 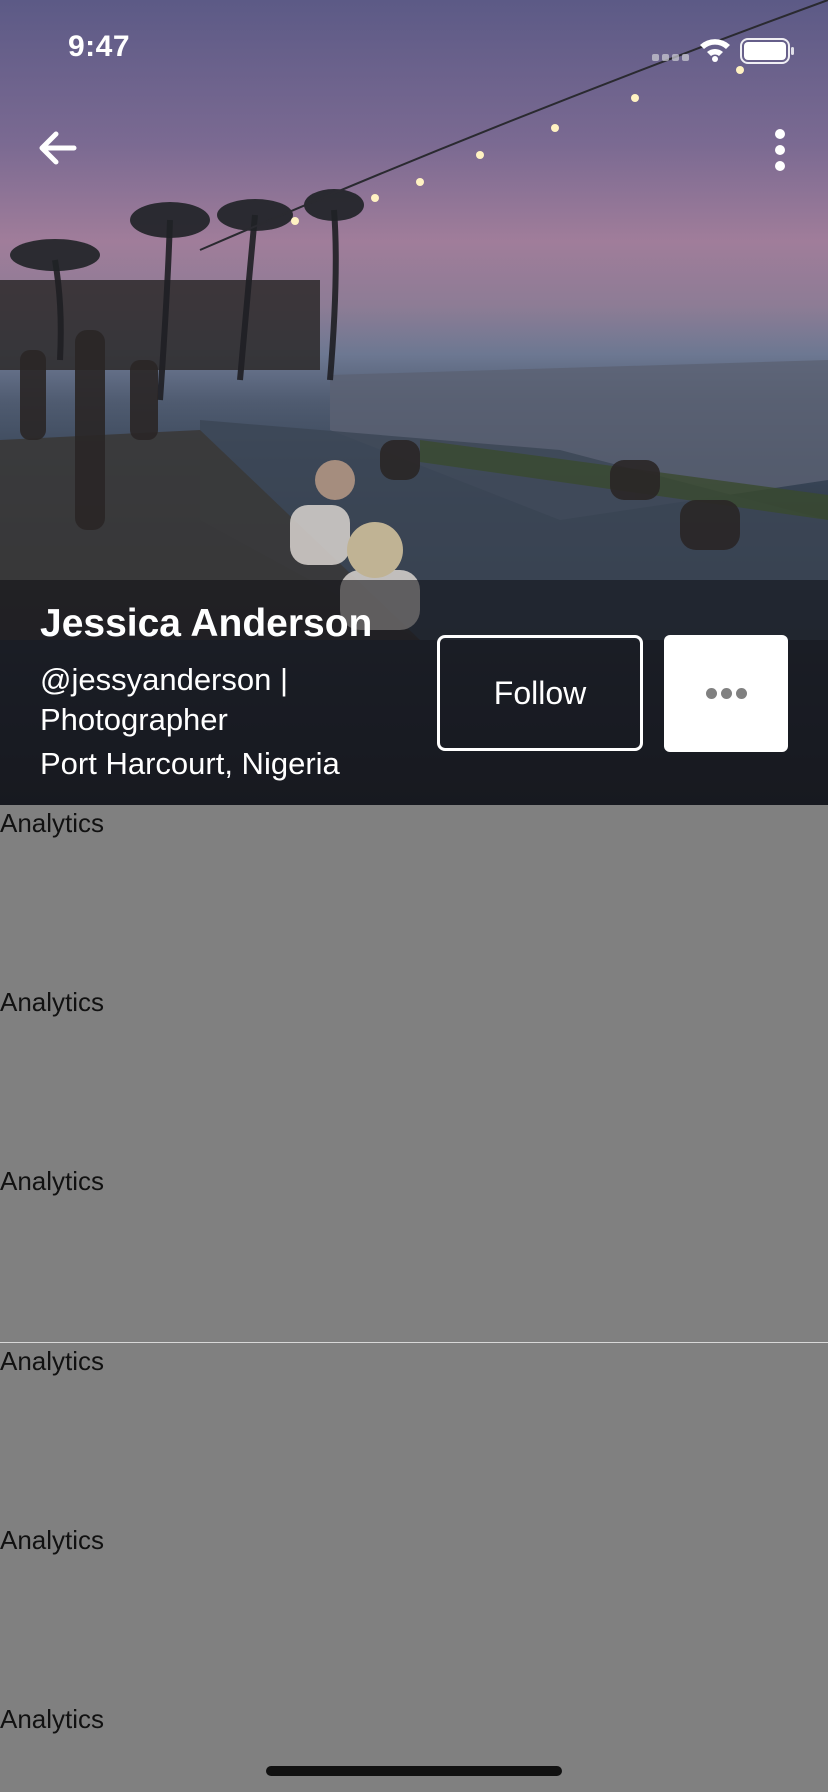 I want to click on battery-icon, so click(x=767, y=51).